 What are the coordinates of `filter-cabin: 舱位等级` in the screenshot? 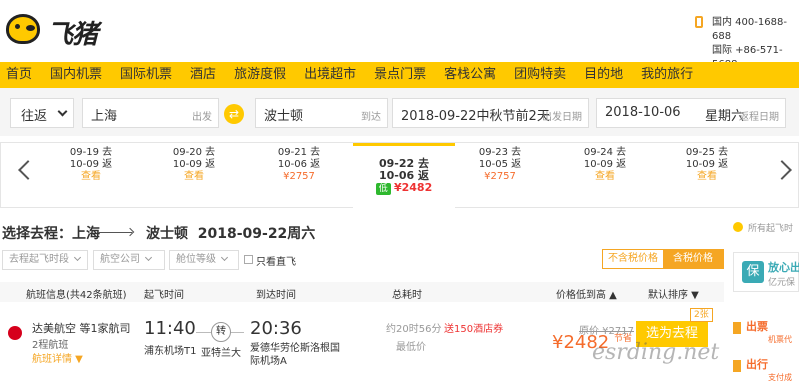 It's located at (204, 260).